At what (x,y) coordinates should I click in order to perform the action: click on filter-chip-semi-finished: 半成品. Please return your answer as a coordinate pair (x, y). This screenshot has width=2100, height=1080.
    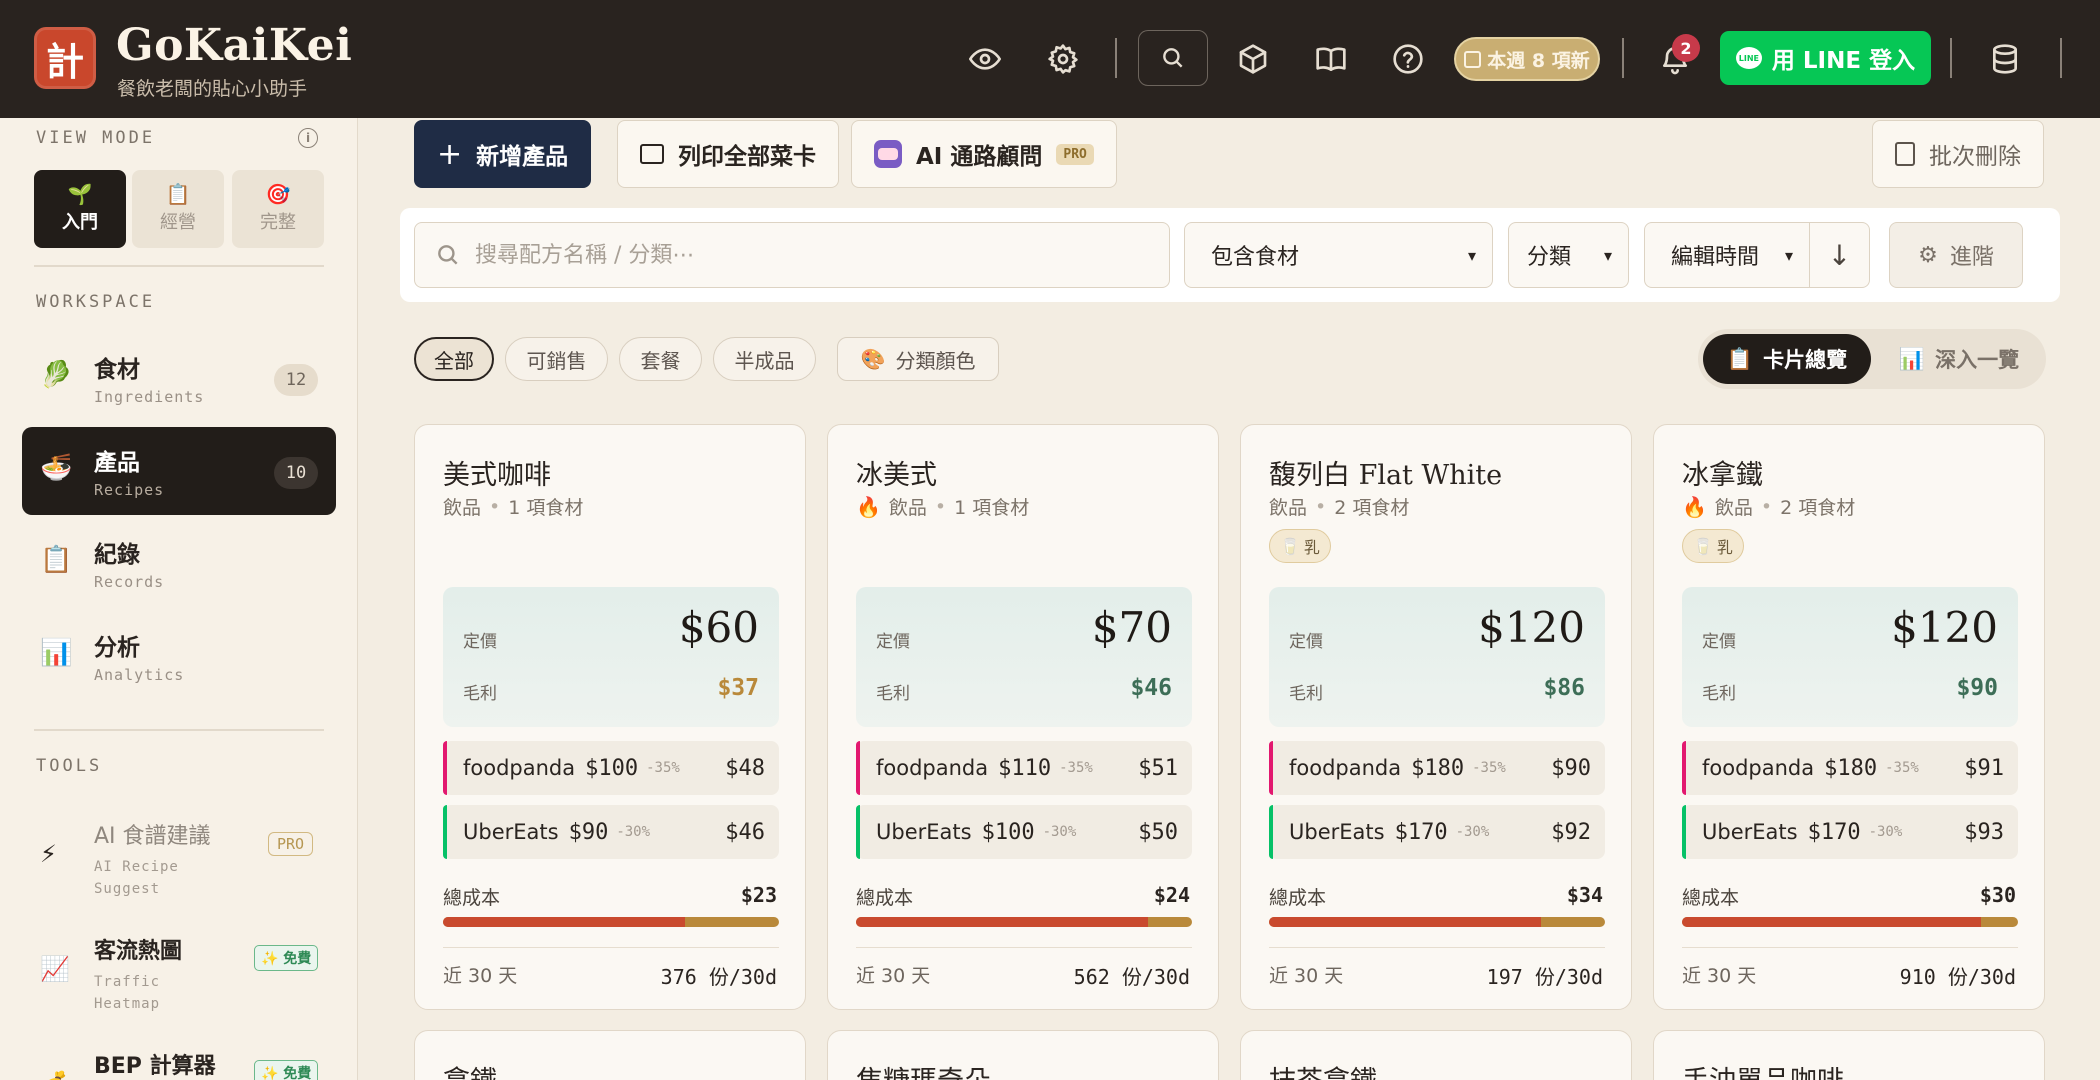
    Looking at the image, I should click on (764, 359).